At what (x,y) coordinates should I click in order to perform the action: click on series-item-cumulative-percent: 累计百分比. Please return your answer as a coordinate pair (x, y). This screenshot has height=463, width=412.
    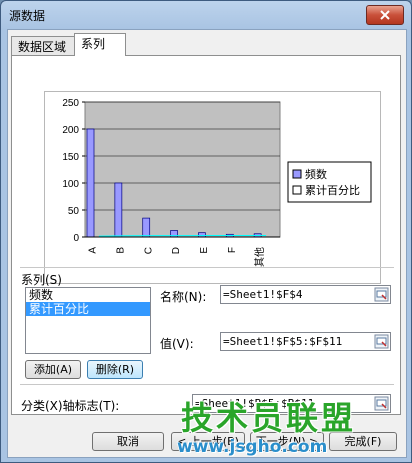
    Looking at the image, I should click on (88, 309).